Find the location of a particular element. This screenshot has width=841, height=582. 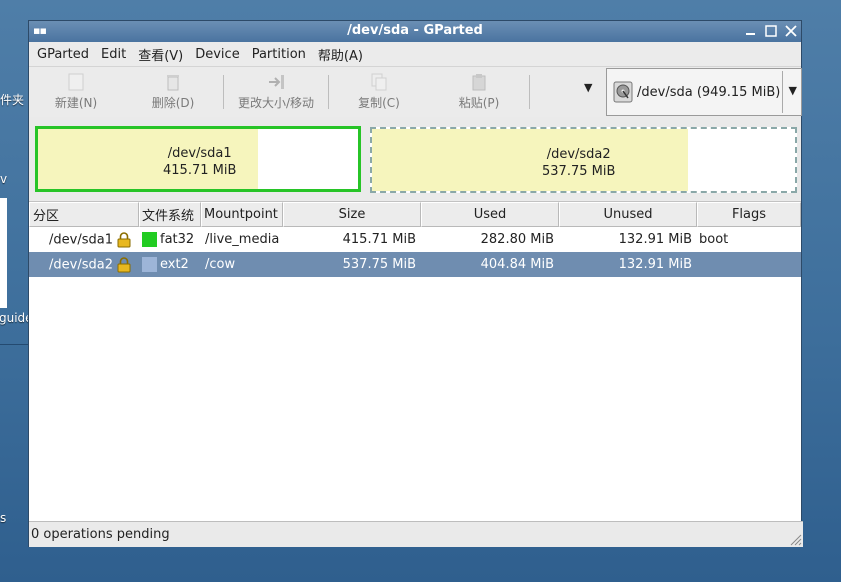

cell-used: 404.84 MiB is located at coordinates (517, 264).